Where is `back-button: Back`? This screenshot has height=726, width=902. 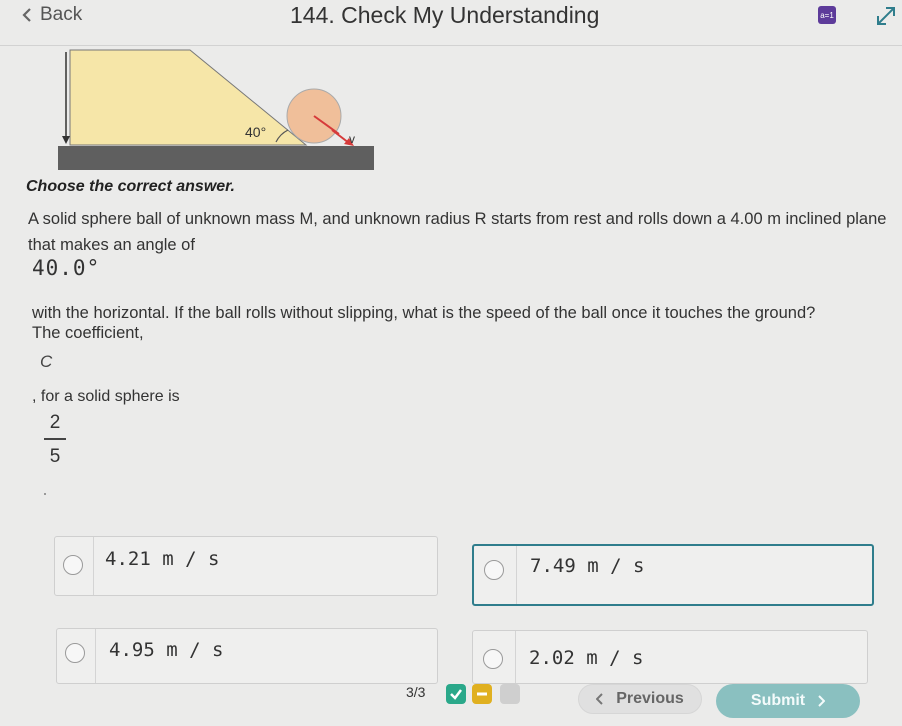 back-button: Back is located at coordinates (52, 15).